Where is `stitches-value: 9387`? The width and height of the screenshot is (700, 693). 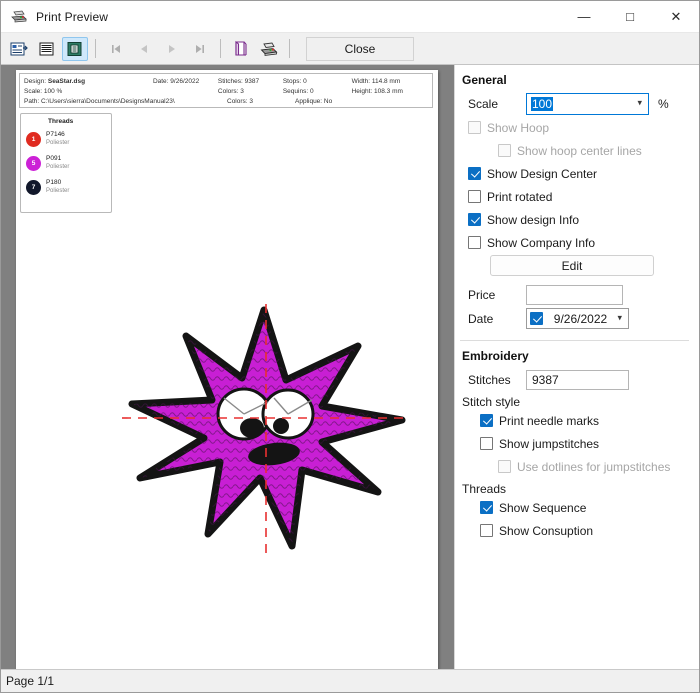
stitches-value: 9387 is located at coordinates (252, 81).